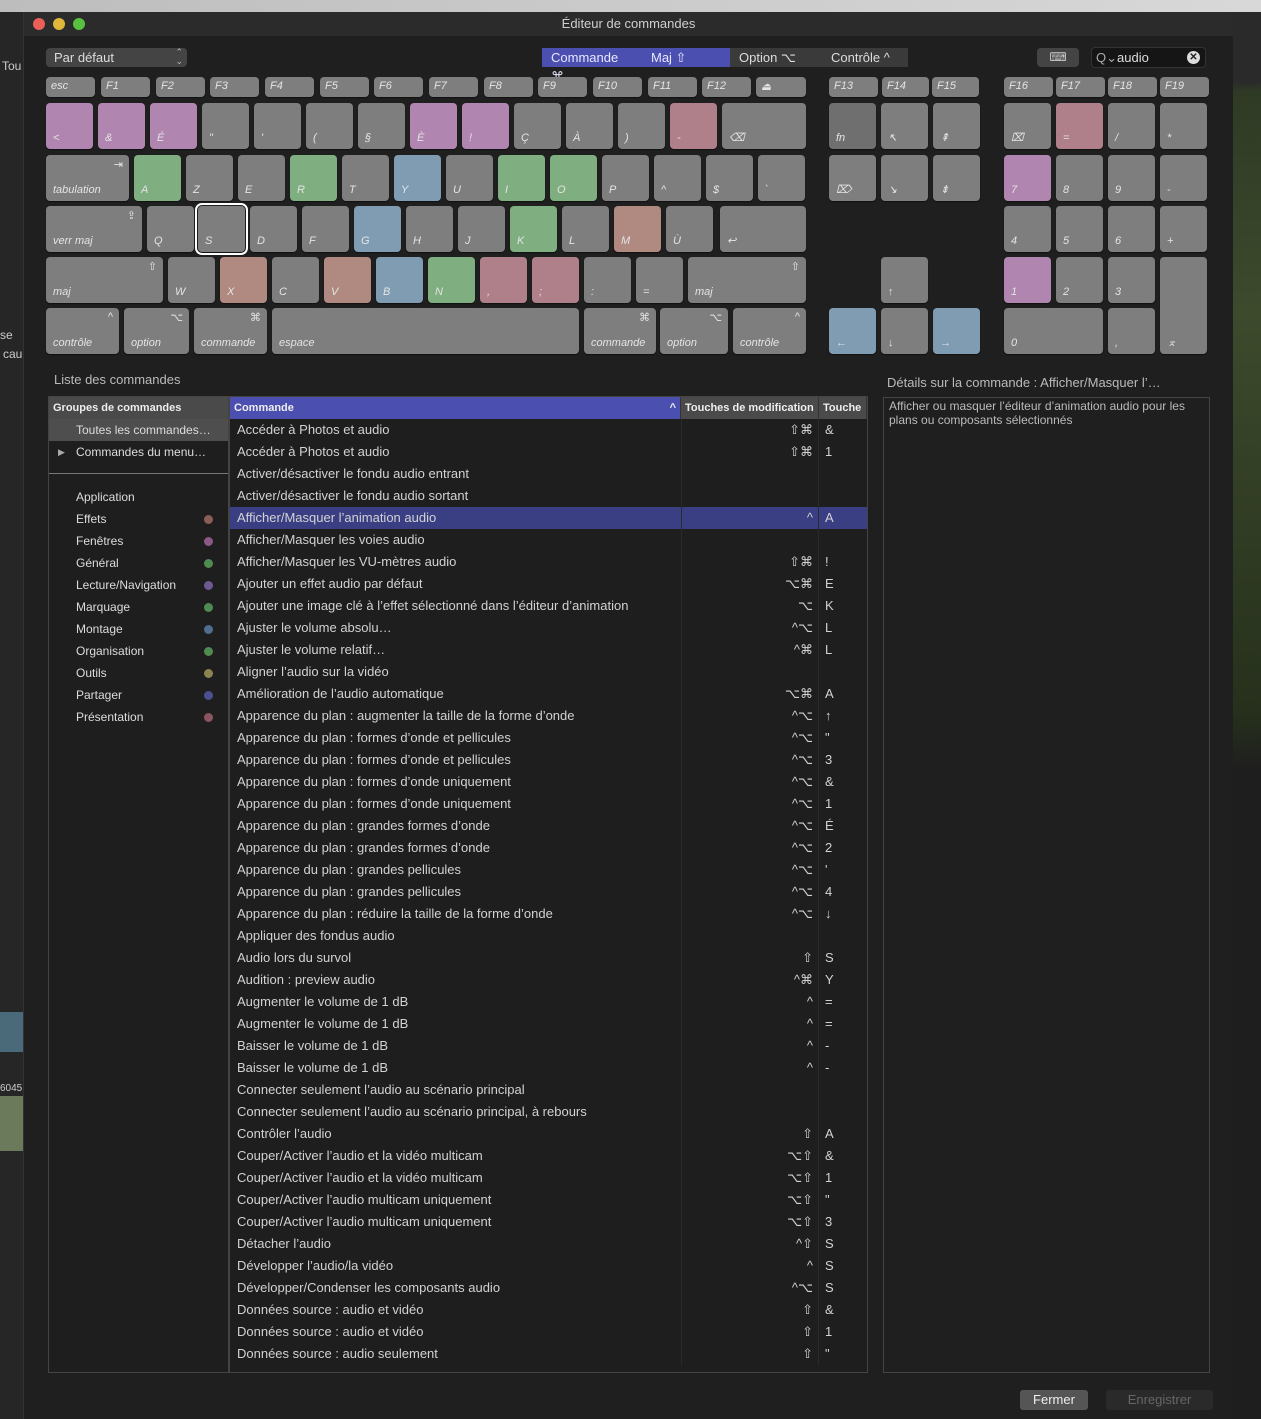  I want to click on table-row: Afficher/Masquer les voies audio, so click(548, 540).